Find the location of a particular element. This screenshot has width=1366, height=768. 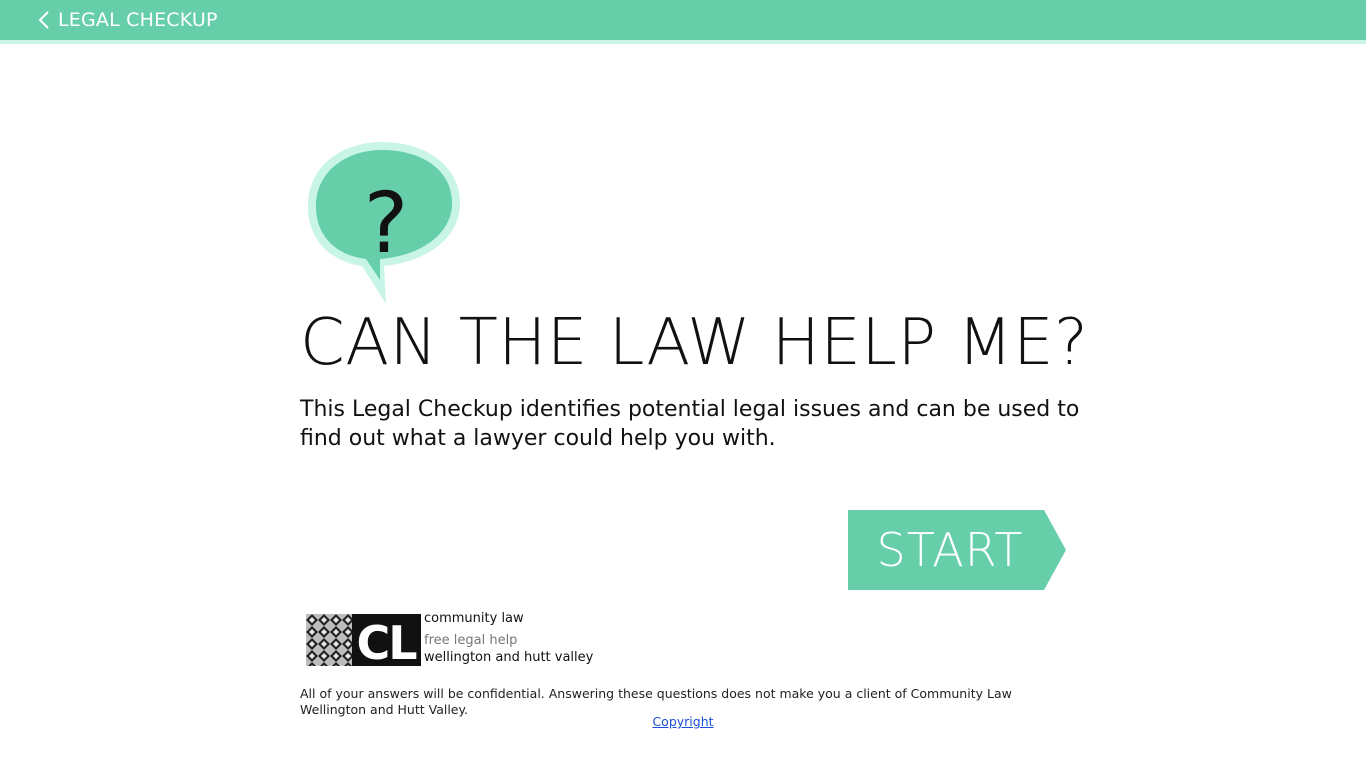

back-button: LEGAL CHECKUP is located at coordinates (128, 20).